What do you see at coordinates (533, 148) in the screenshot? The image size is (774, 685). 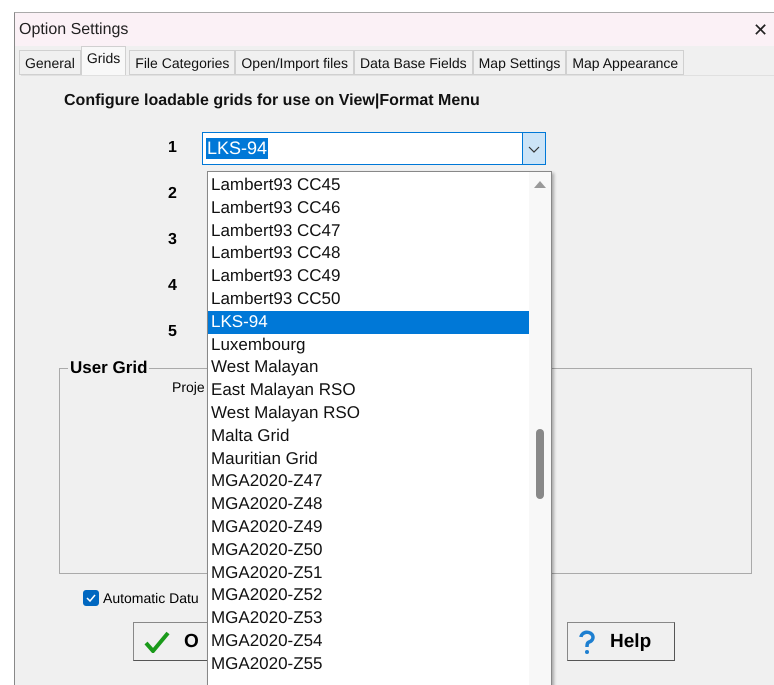 I see `chevron-down-icon` at bounding box center [533, 148].